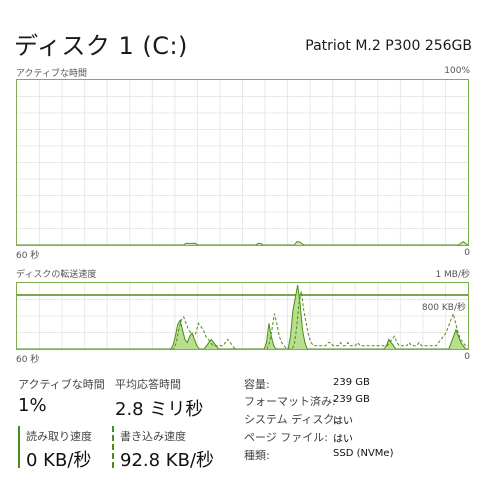 This screenshot has height=485, width=490. I want to click on disk-model: Patriot M.2 P300 256GB, so click(388, 46).